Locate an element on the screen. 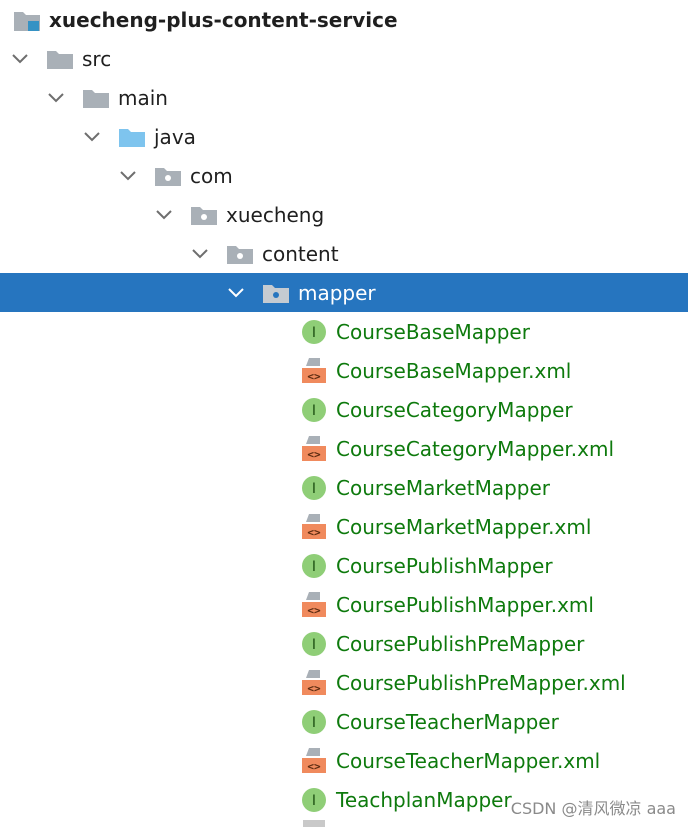 This screenshot has width=688, height=827. tree-file-row: <> CourseCategoryMapper.xml is located at coordinates (344, 448).